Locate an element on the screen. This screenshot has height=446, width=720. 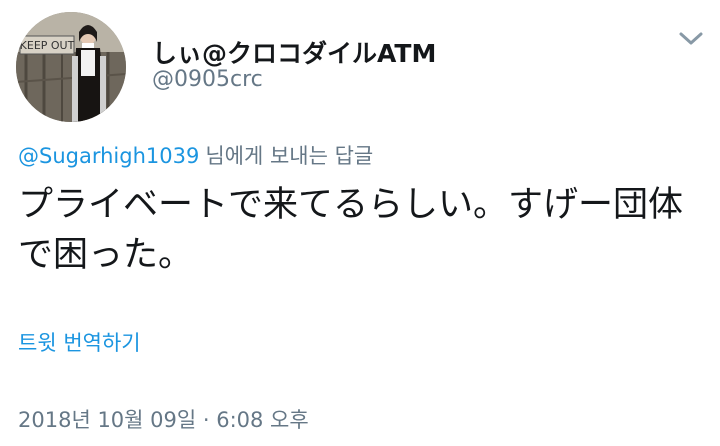
reply-suffix-text: 님에게 보내는 답글 is located at coordinates (289, 156).